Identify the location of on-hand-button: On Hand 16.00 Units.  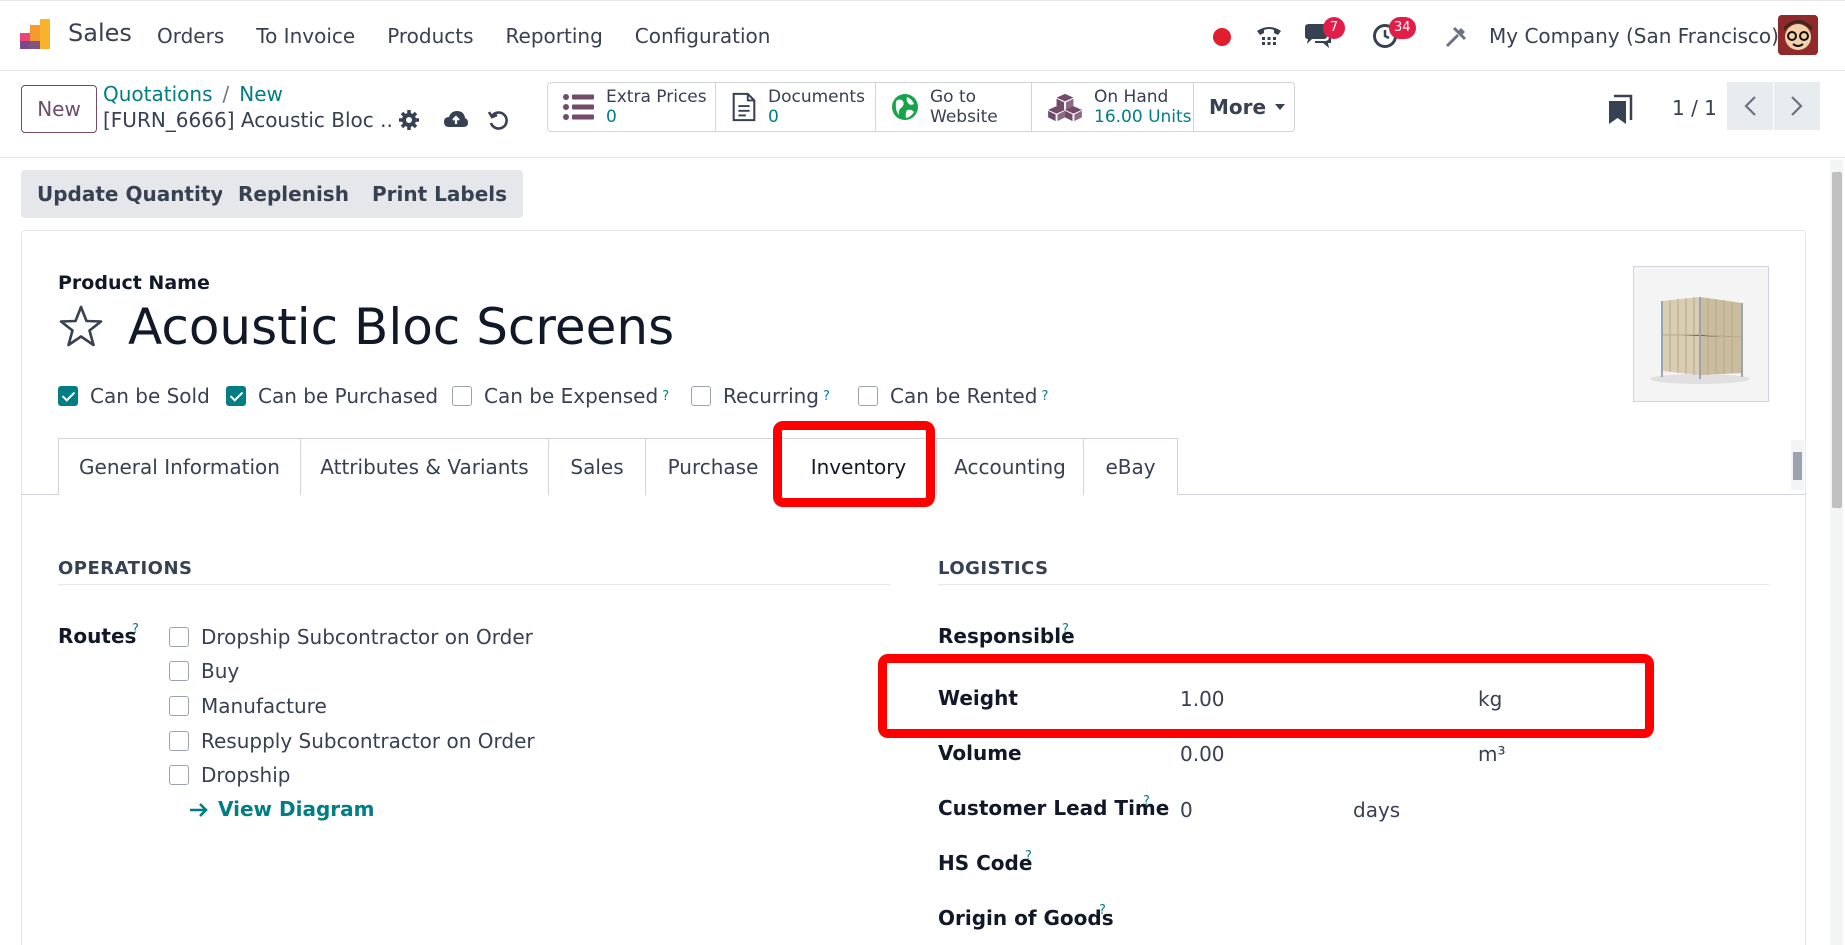
(1113, 107).